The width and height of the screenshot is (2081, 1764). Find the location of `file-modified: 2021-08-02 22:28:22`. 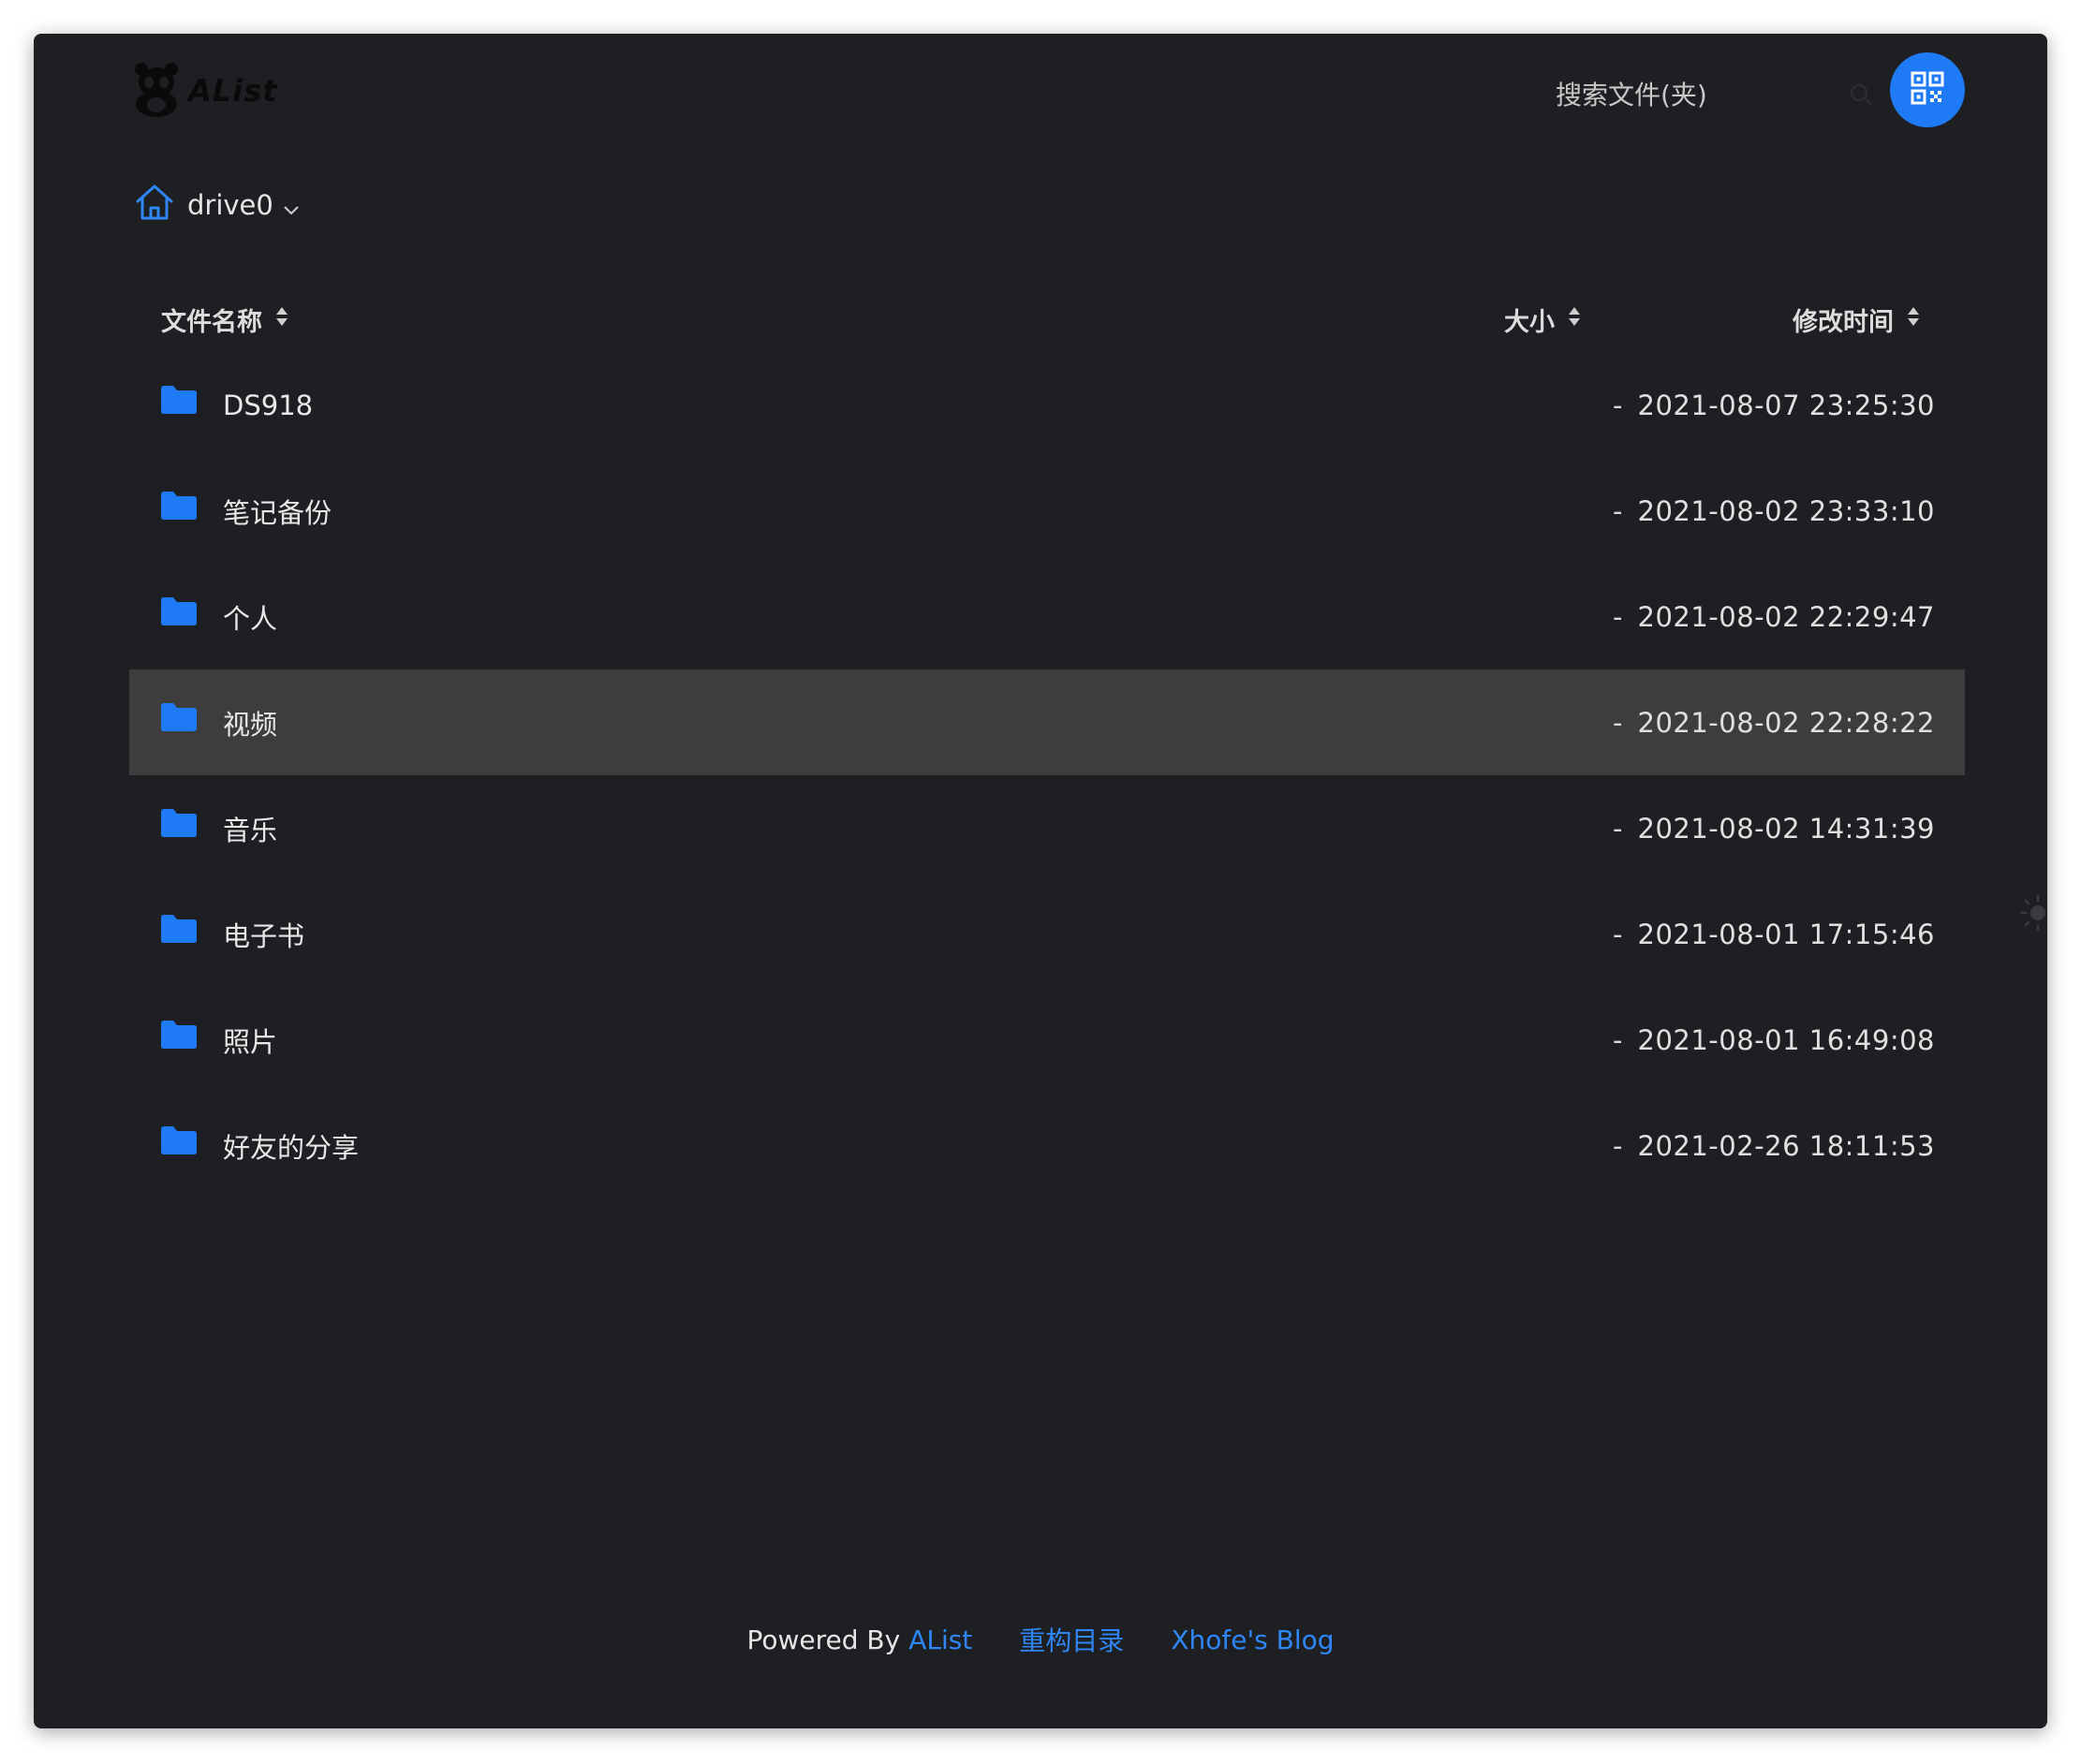

file-modified: 2021-08-02 22:28:22 is located at coordinates (1786, 723).